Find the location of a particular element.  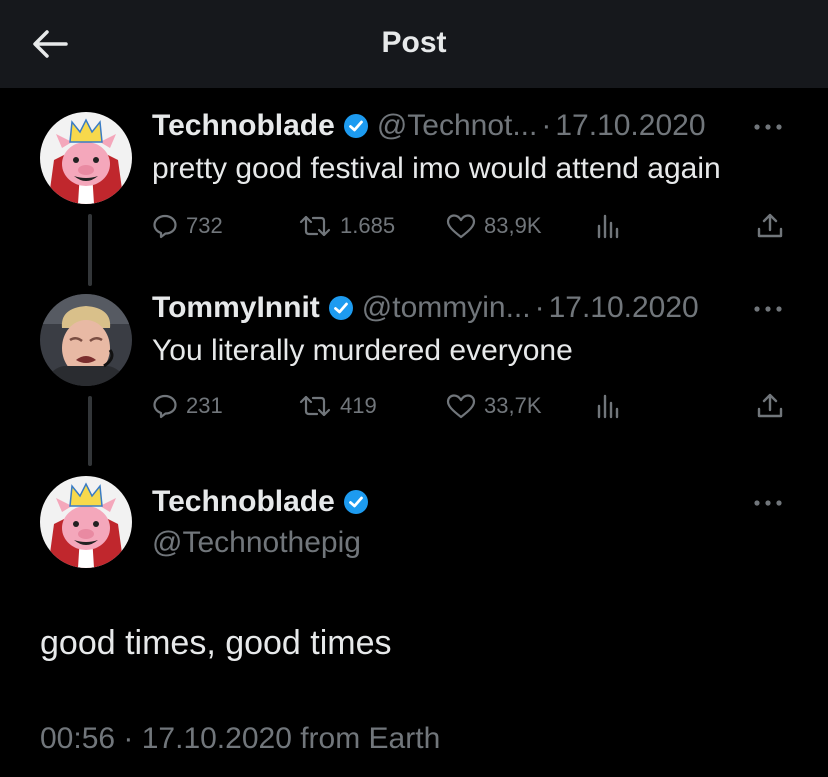

like-button: 83,9K is located at coordinates (494, 226).